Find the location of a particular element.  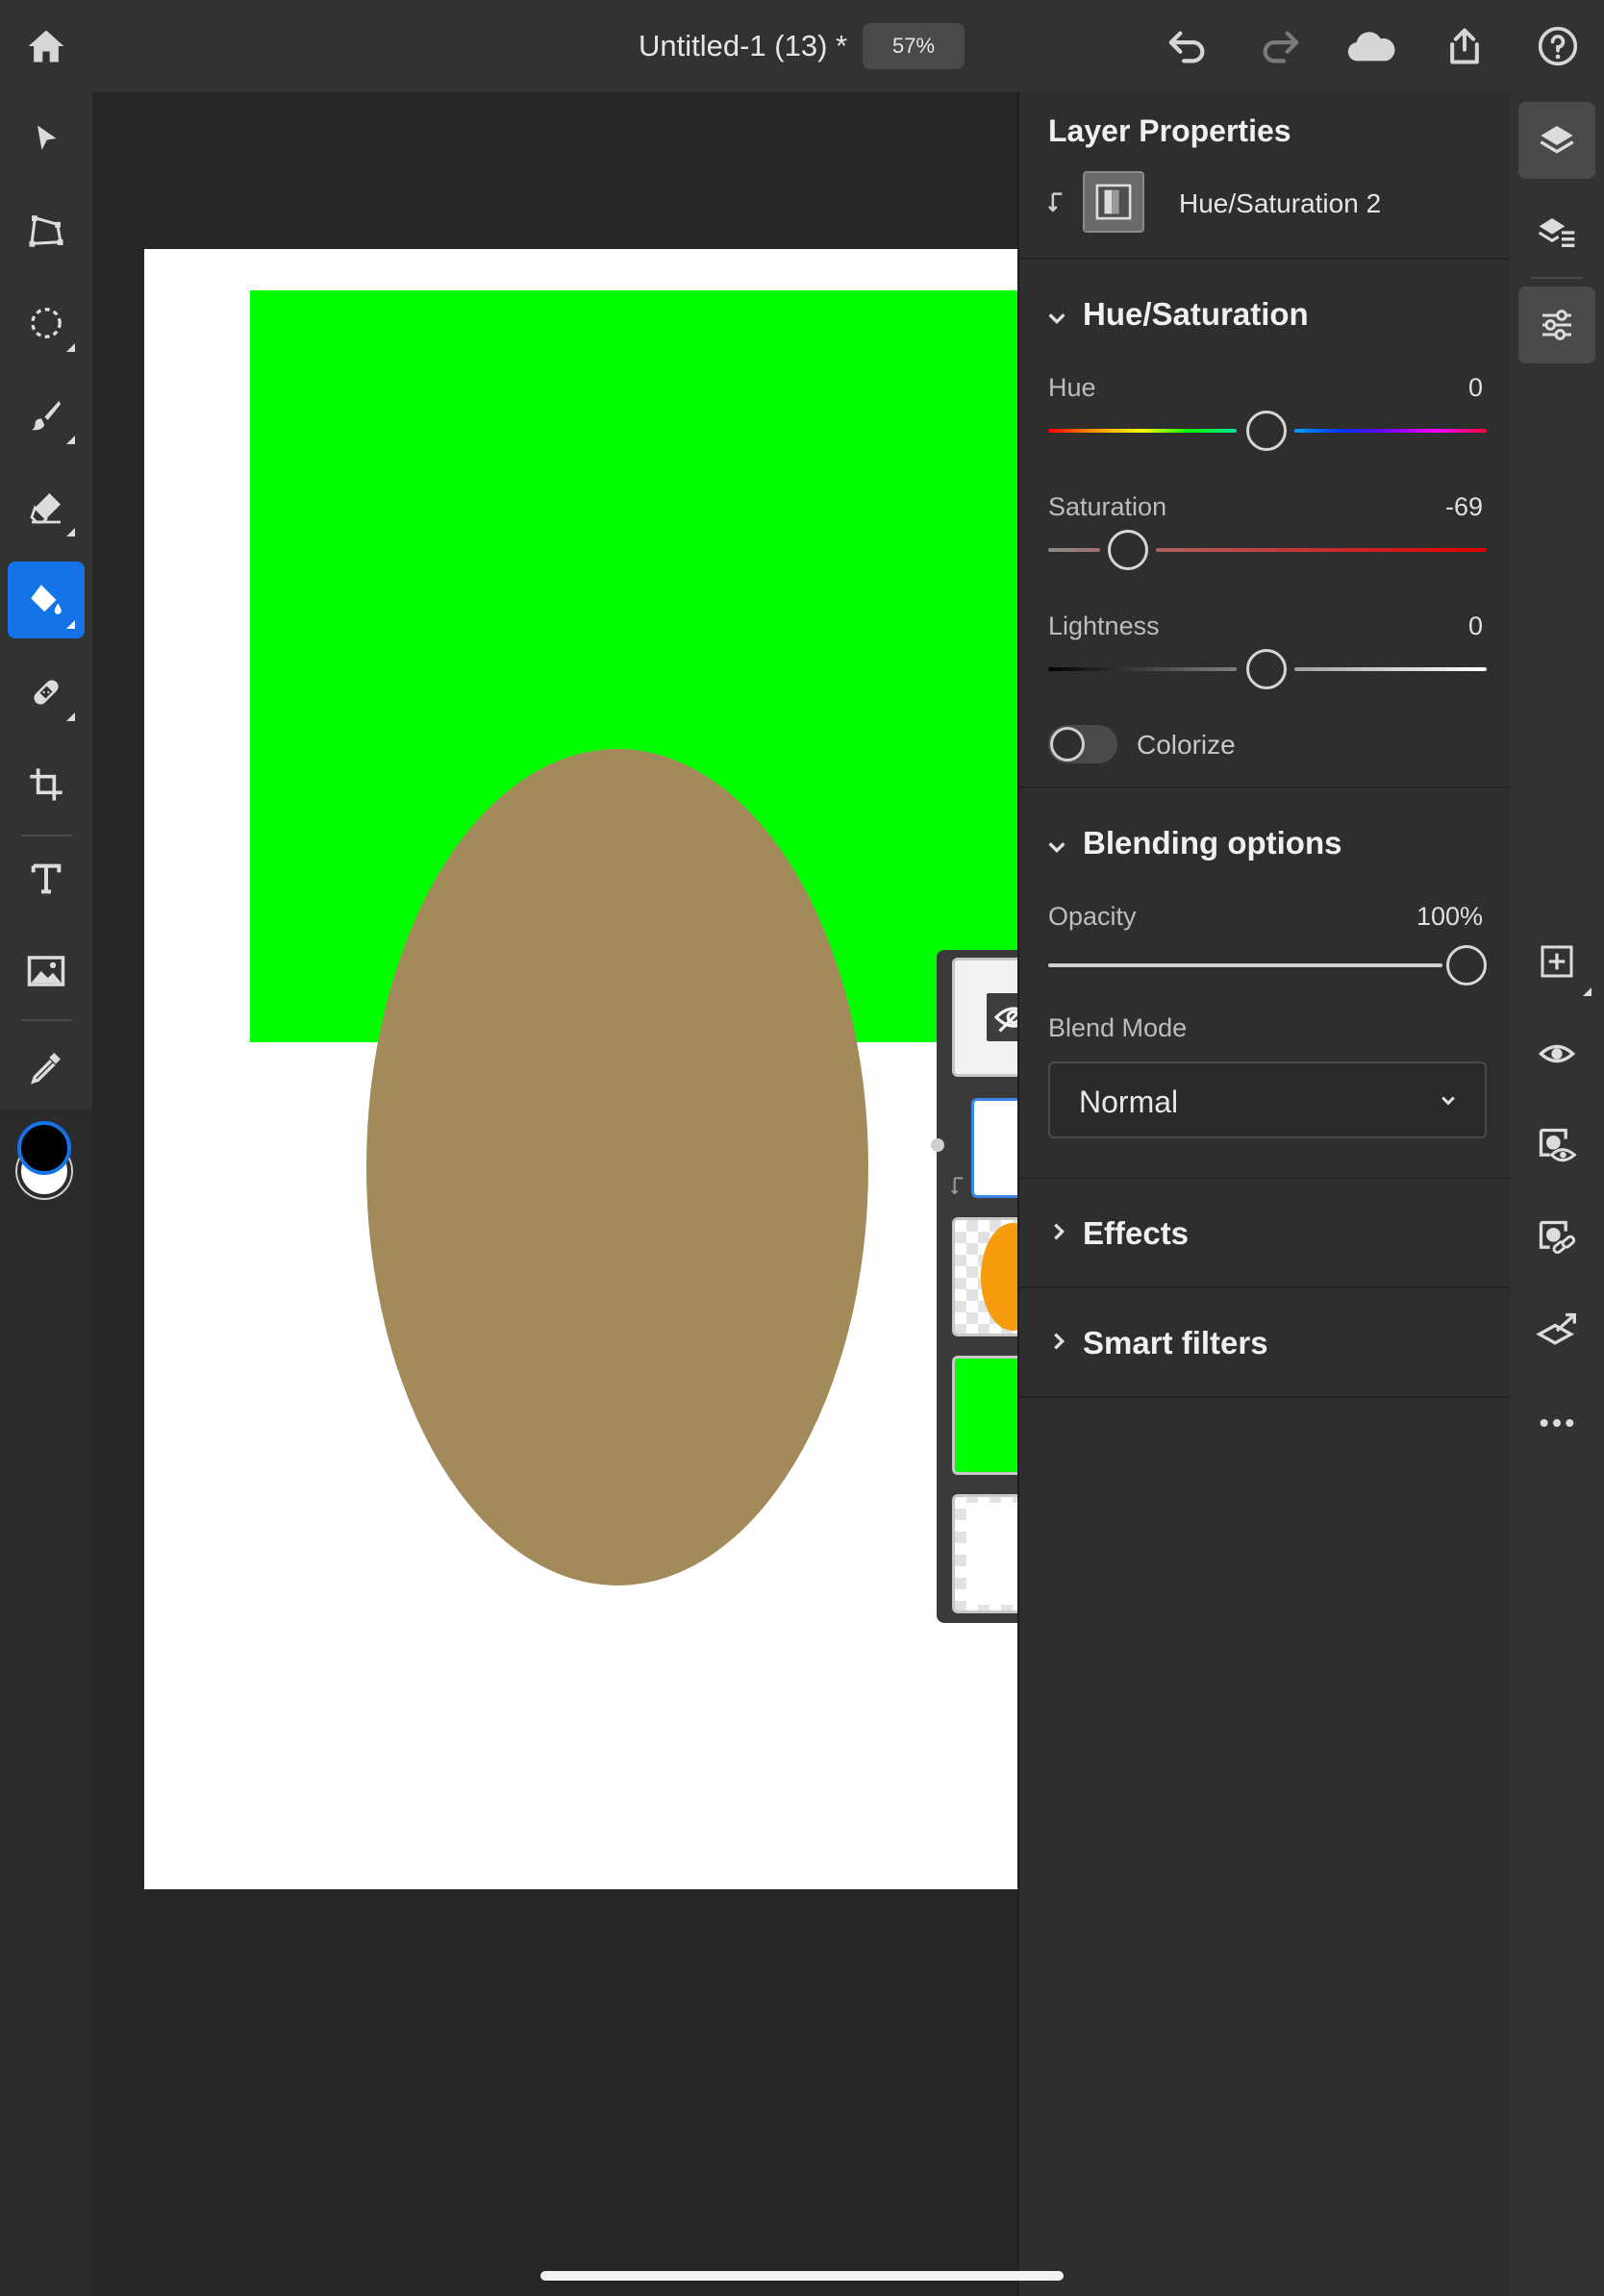

more-options-icon is located at coordinates (1556, 1423).